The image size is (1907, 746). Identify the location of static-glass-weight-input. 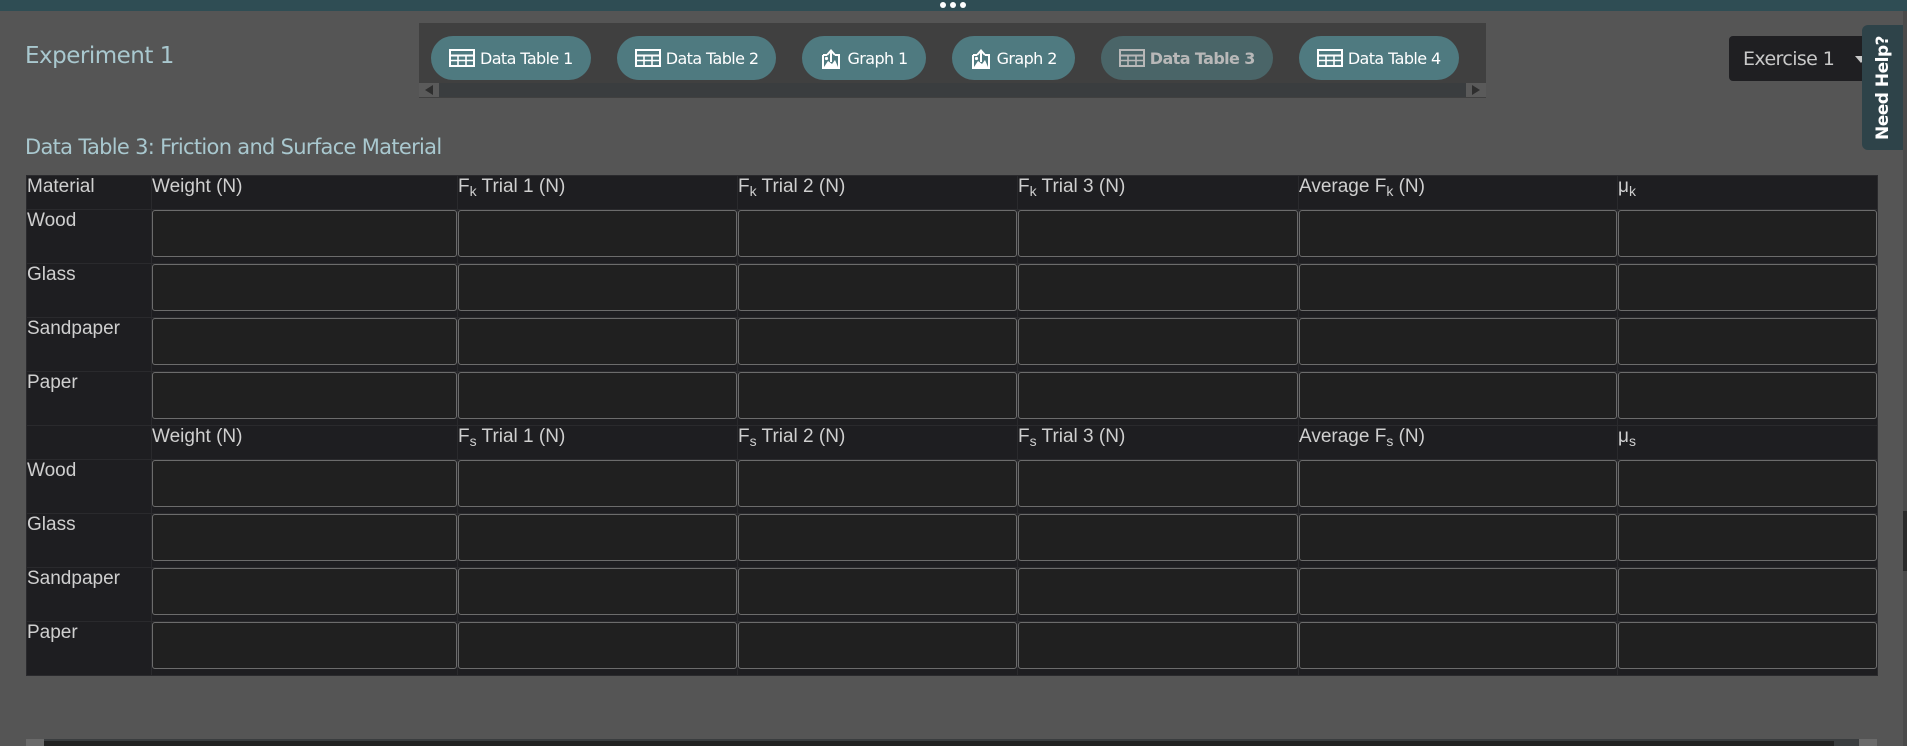
(304, 537).